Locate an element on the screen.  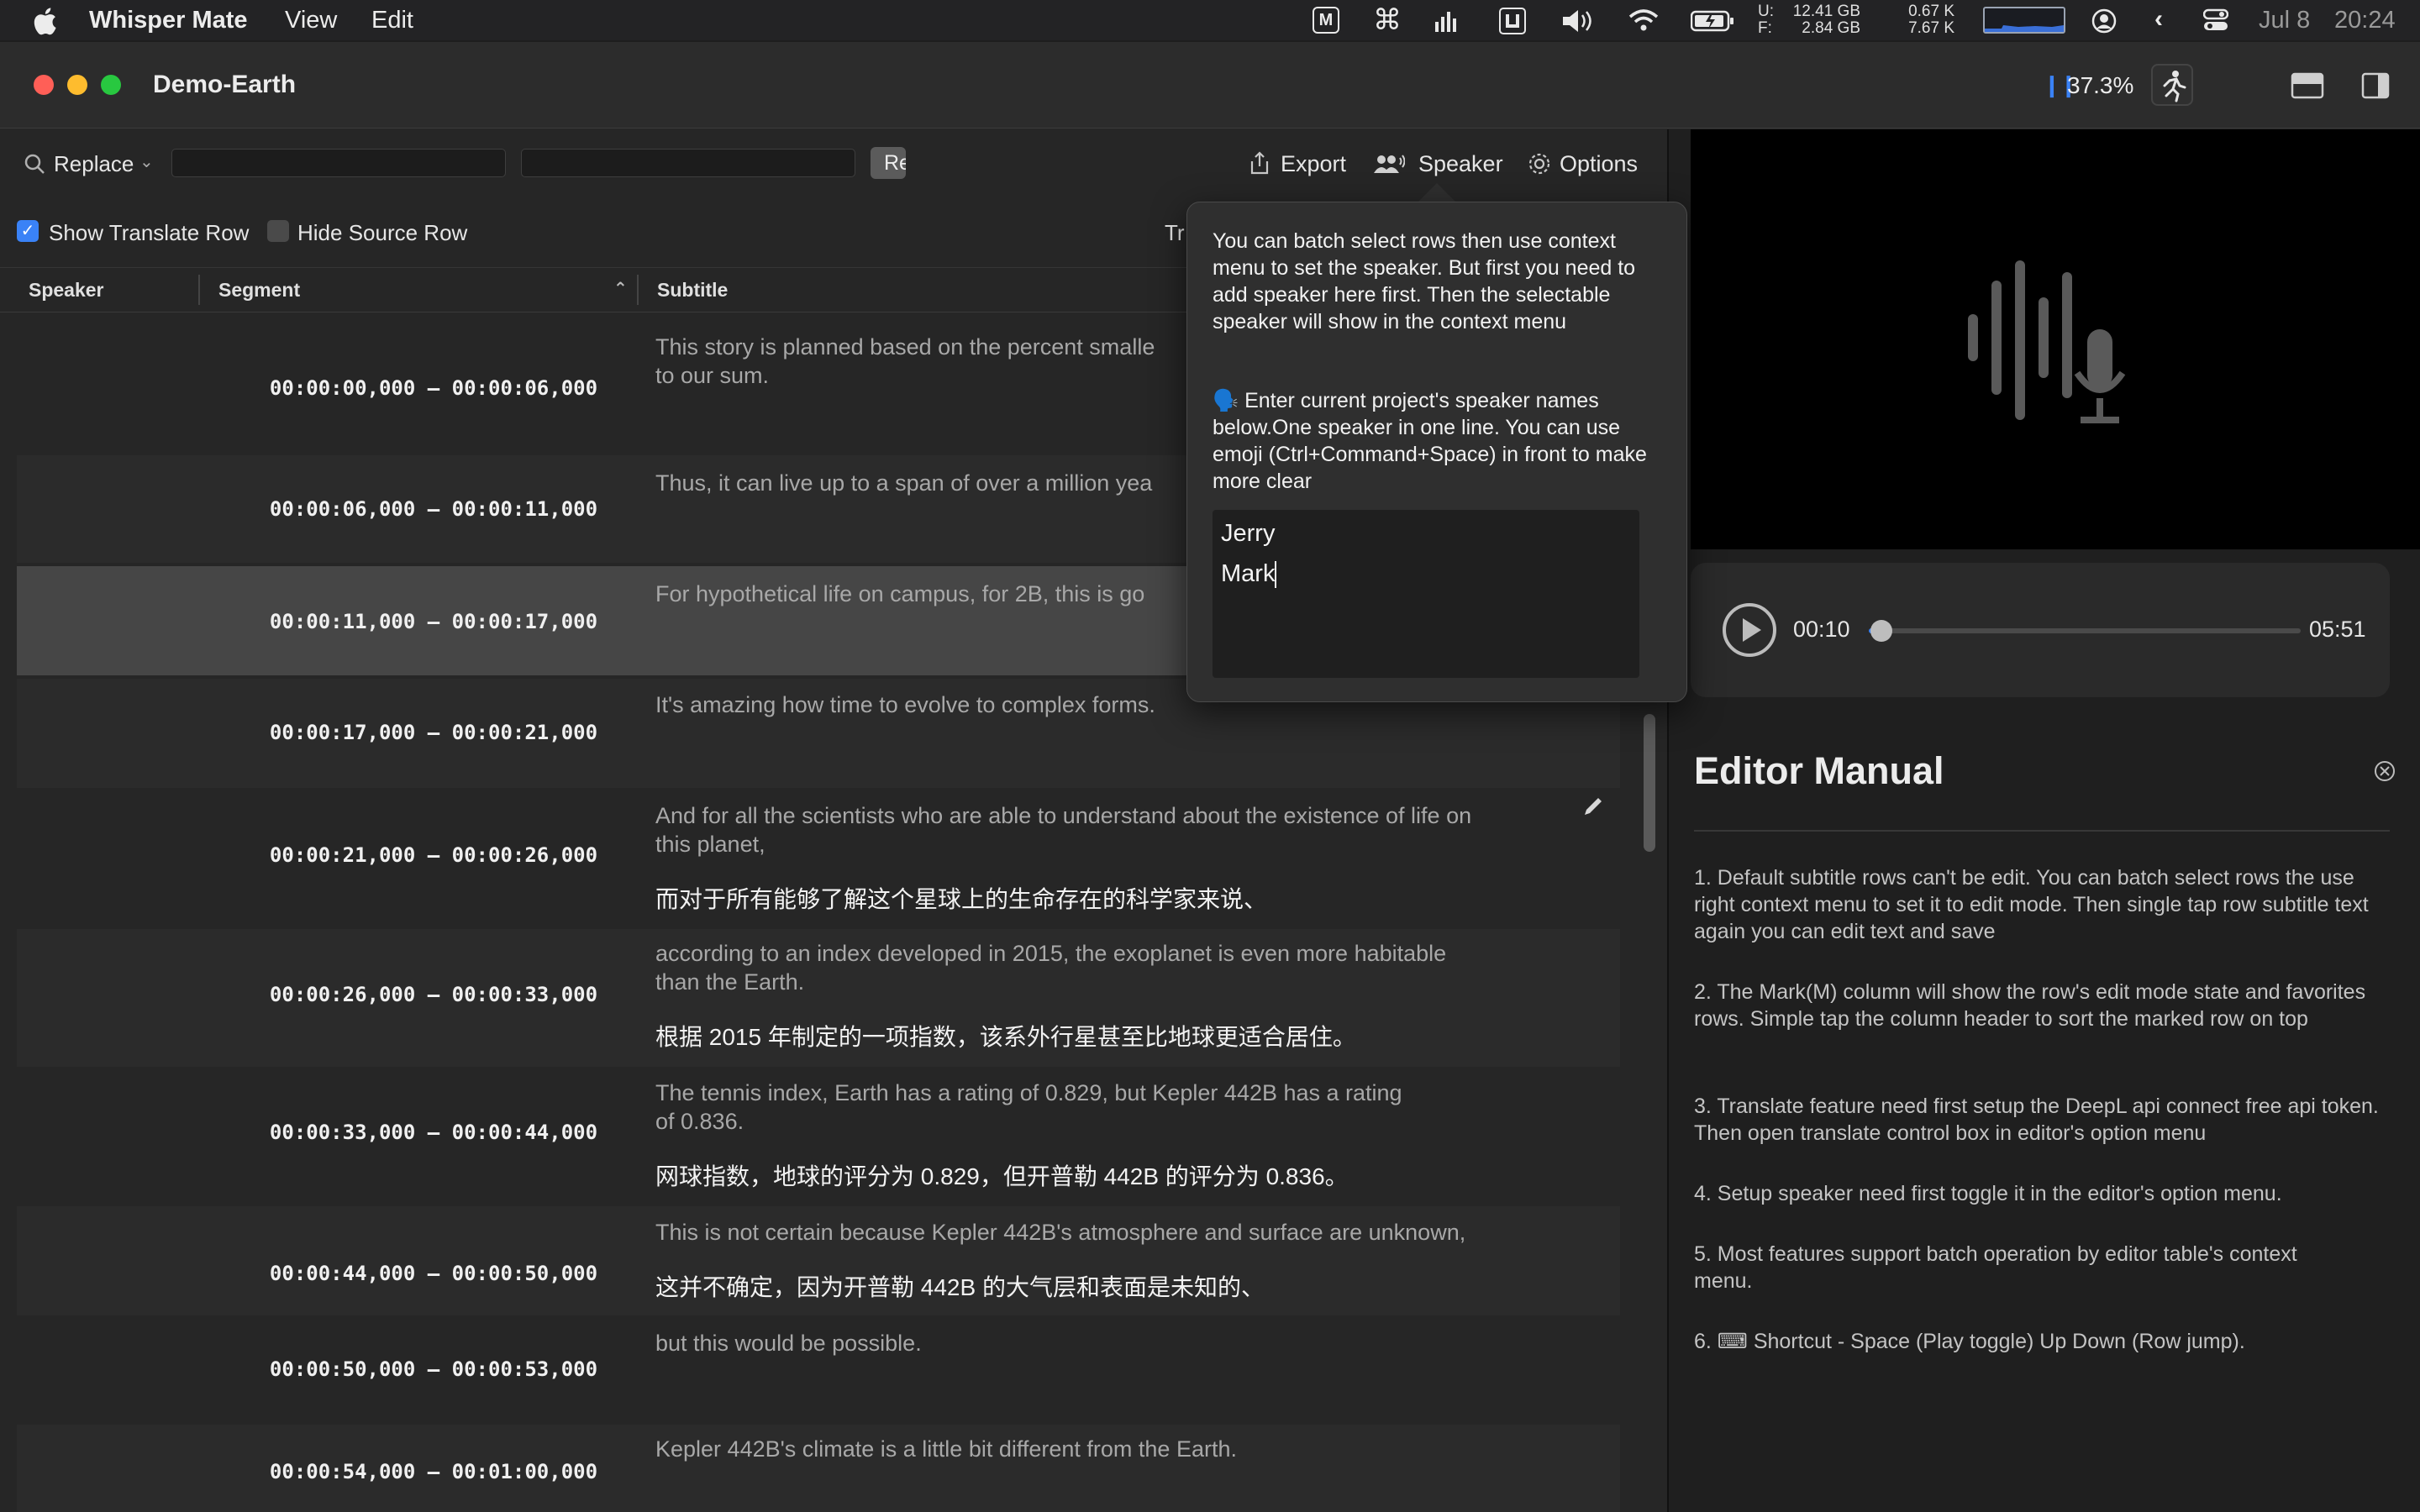
window-title: Demo-Earth is located at coordinates (225, 84).